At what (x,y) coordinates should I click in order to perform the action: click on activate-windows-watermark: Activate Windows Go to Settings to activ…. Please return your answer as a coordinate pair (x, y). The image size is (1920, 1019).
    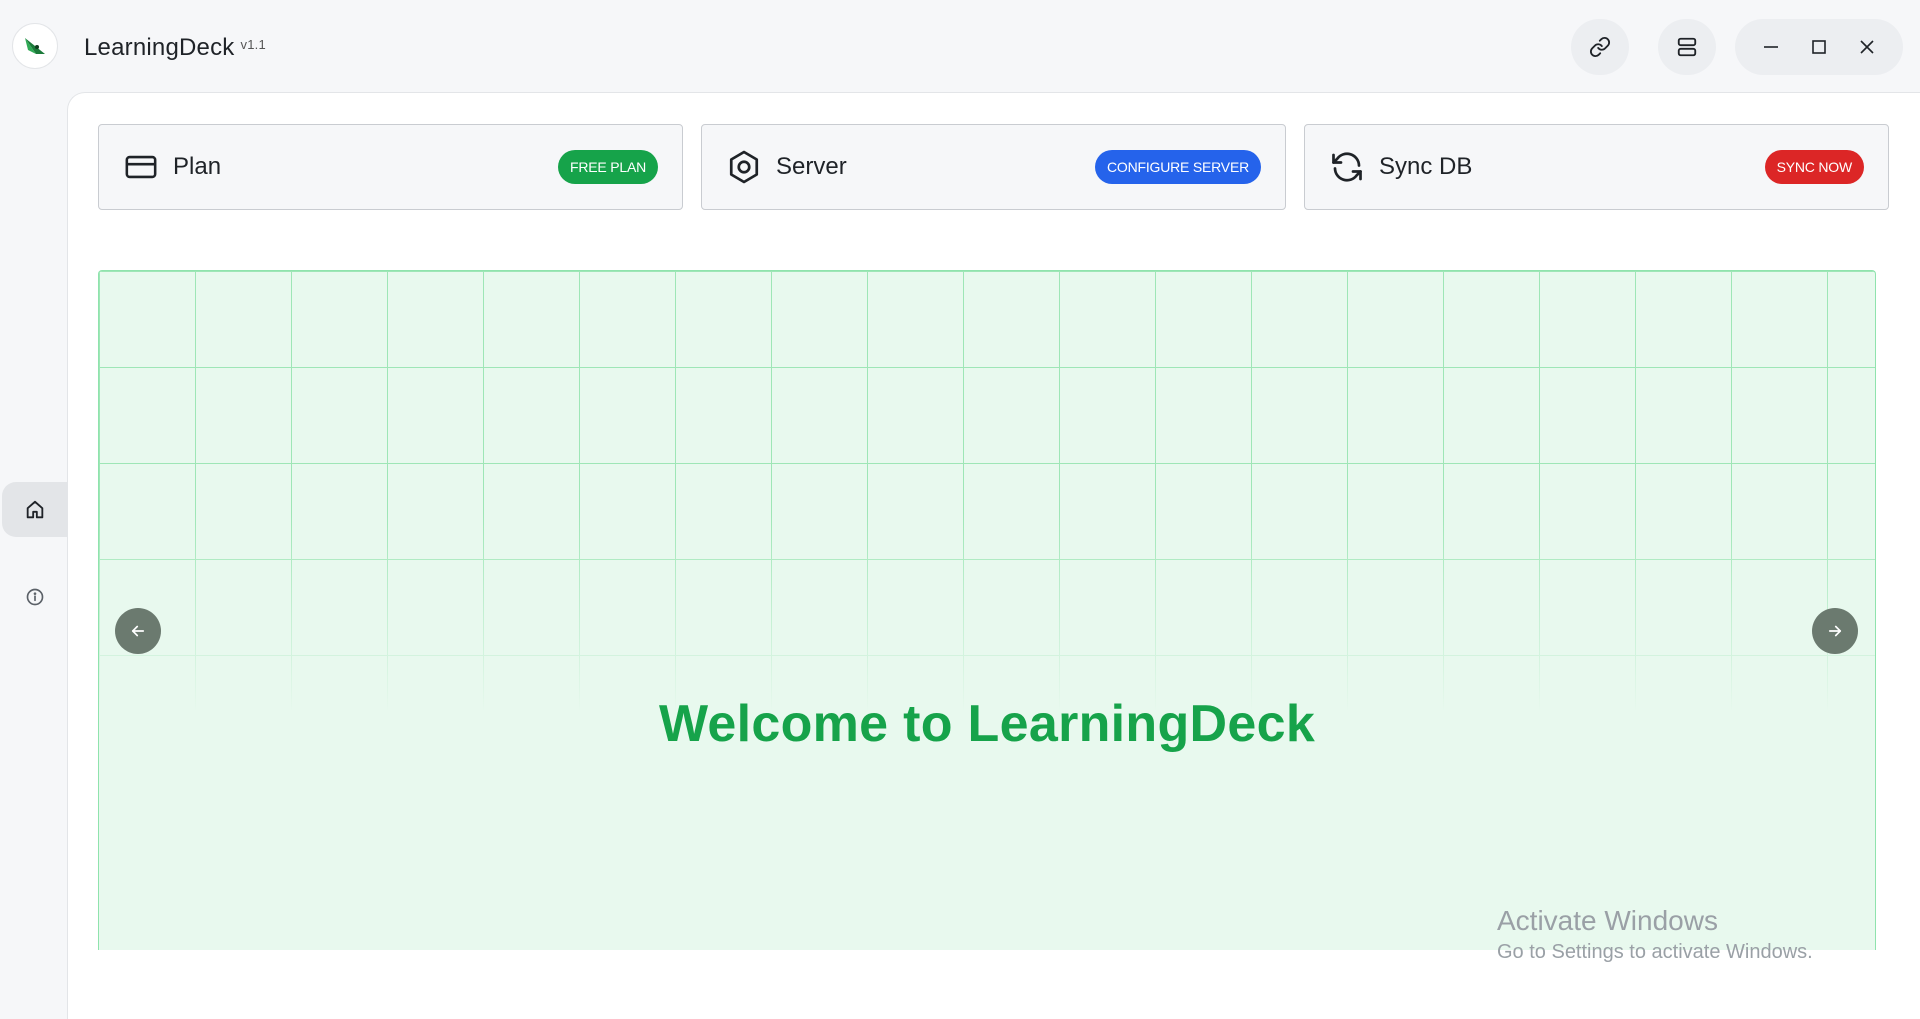
    Looking at the image, I should click on (1655, 934).